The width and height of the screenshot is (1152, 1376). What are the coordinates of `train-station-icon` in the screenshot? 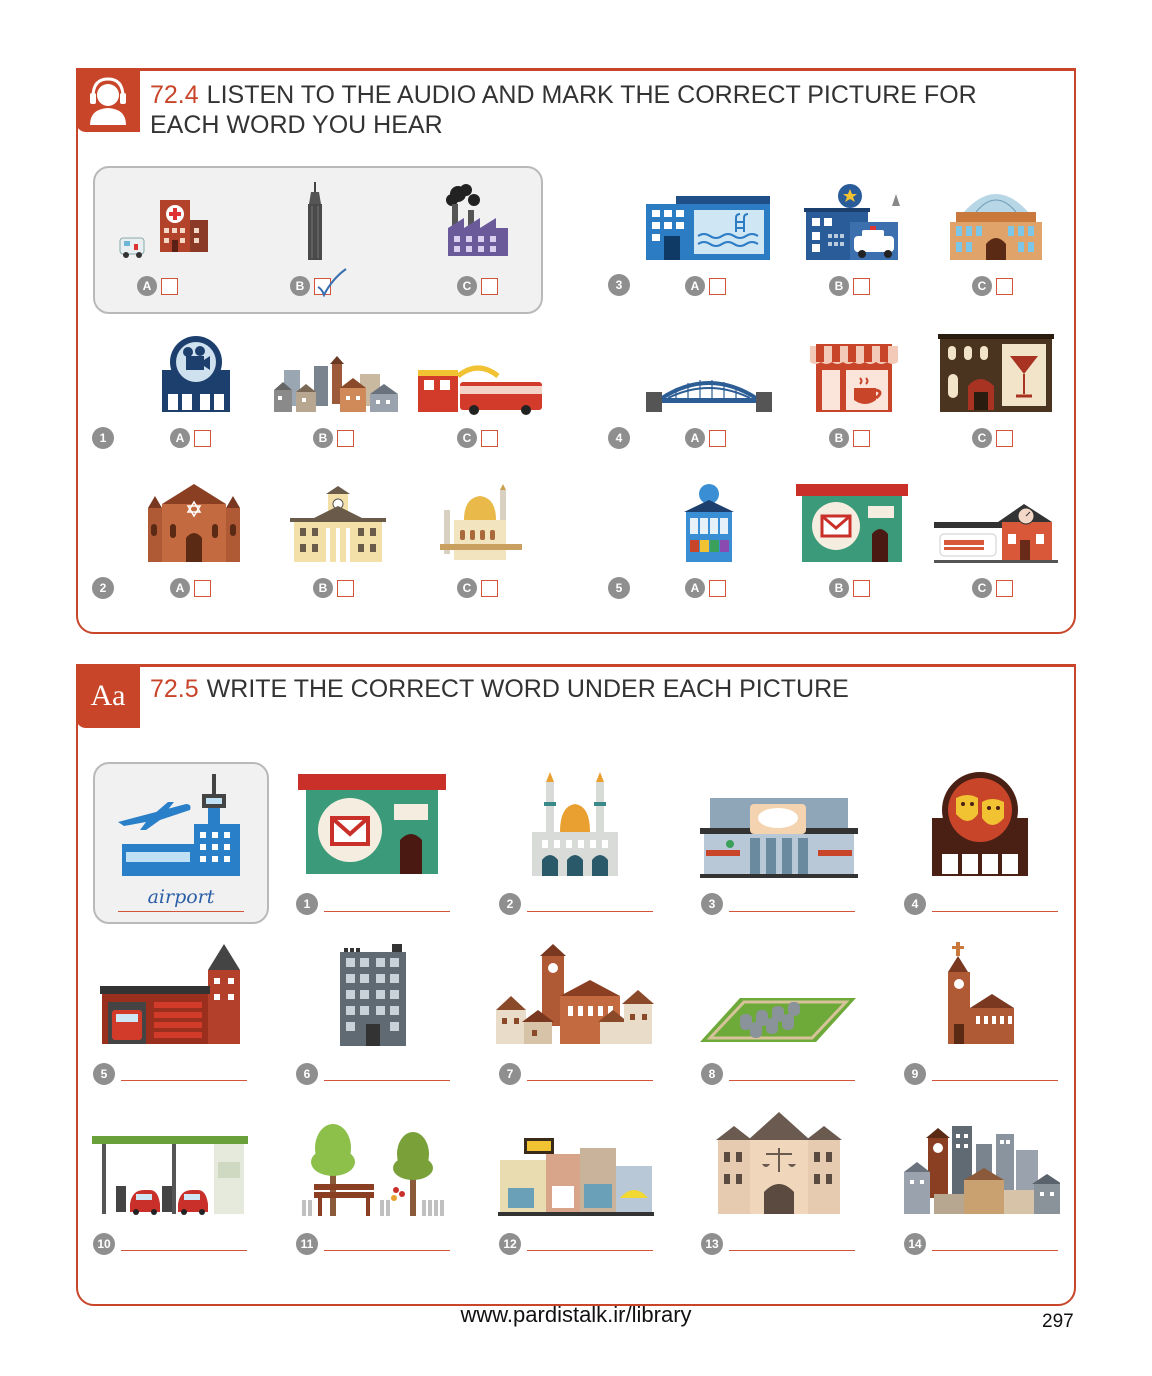 It's located at (996, 533).